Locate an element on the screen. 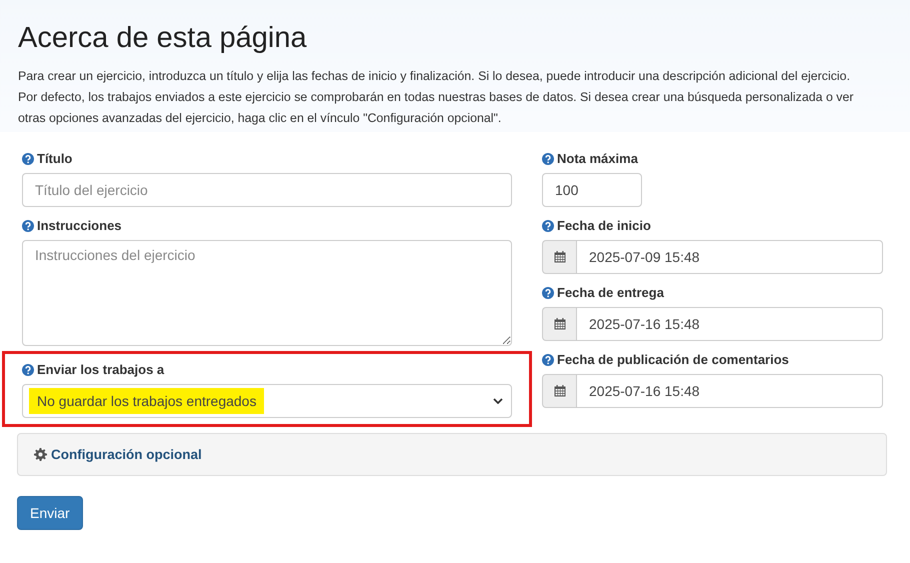  field-label: Enviar los trabajos a is located at coordinates (100, 369).